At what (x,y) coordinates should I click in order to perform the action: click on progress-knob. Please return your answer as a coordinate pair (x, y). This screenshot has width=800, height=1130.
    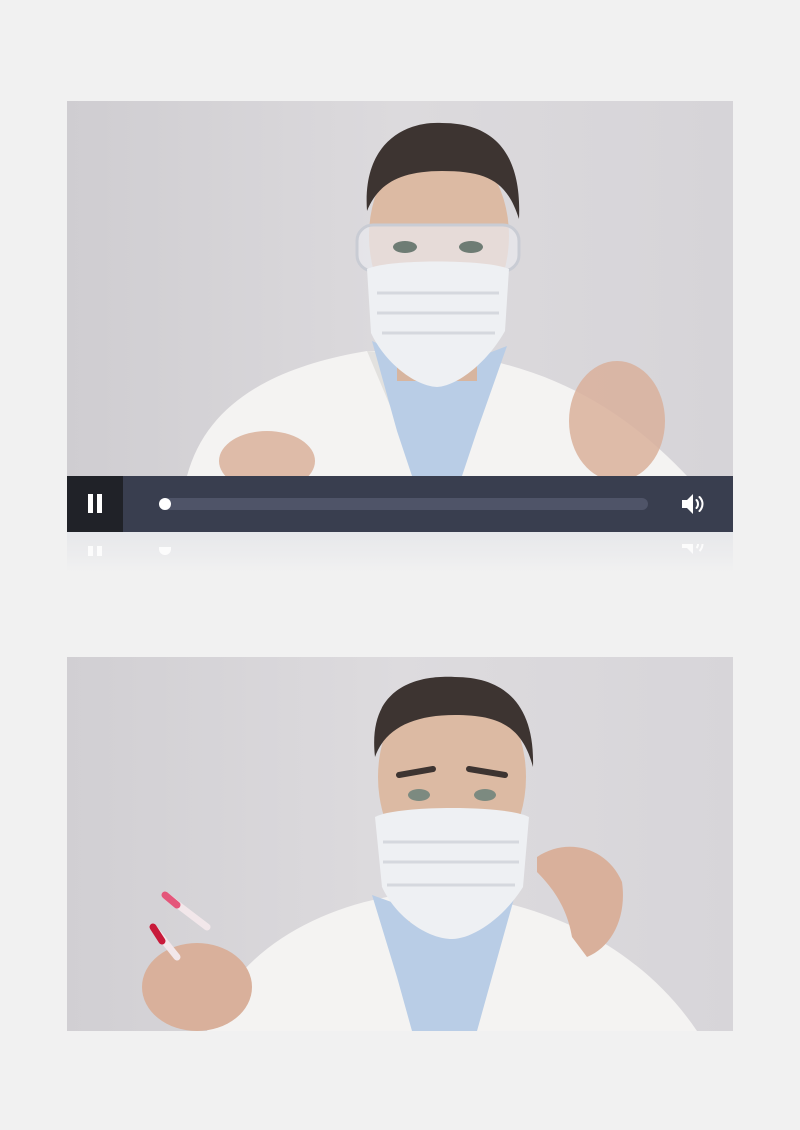
    Looking at the image, I should click on (165, 504).